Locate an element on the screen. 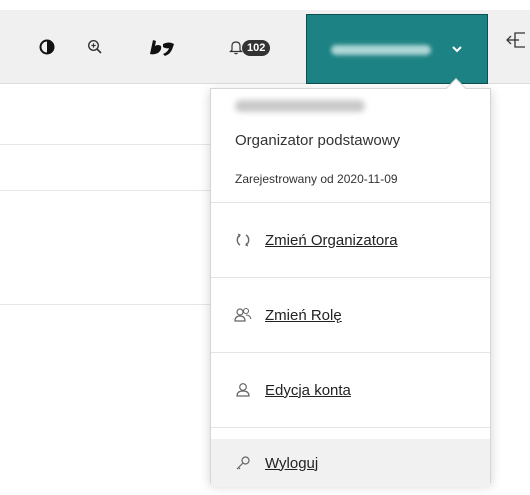 The width and height of the screenshot is (530, 495). notifications-badge: 102 is located at coordinates (256, 48).